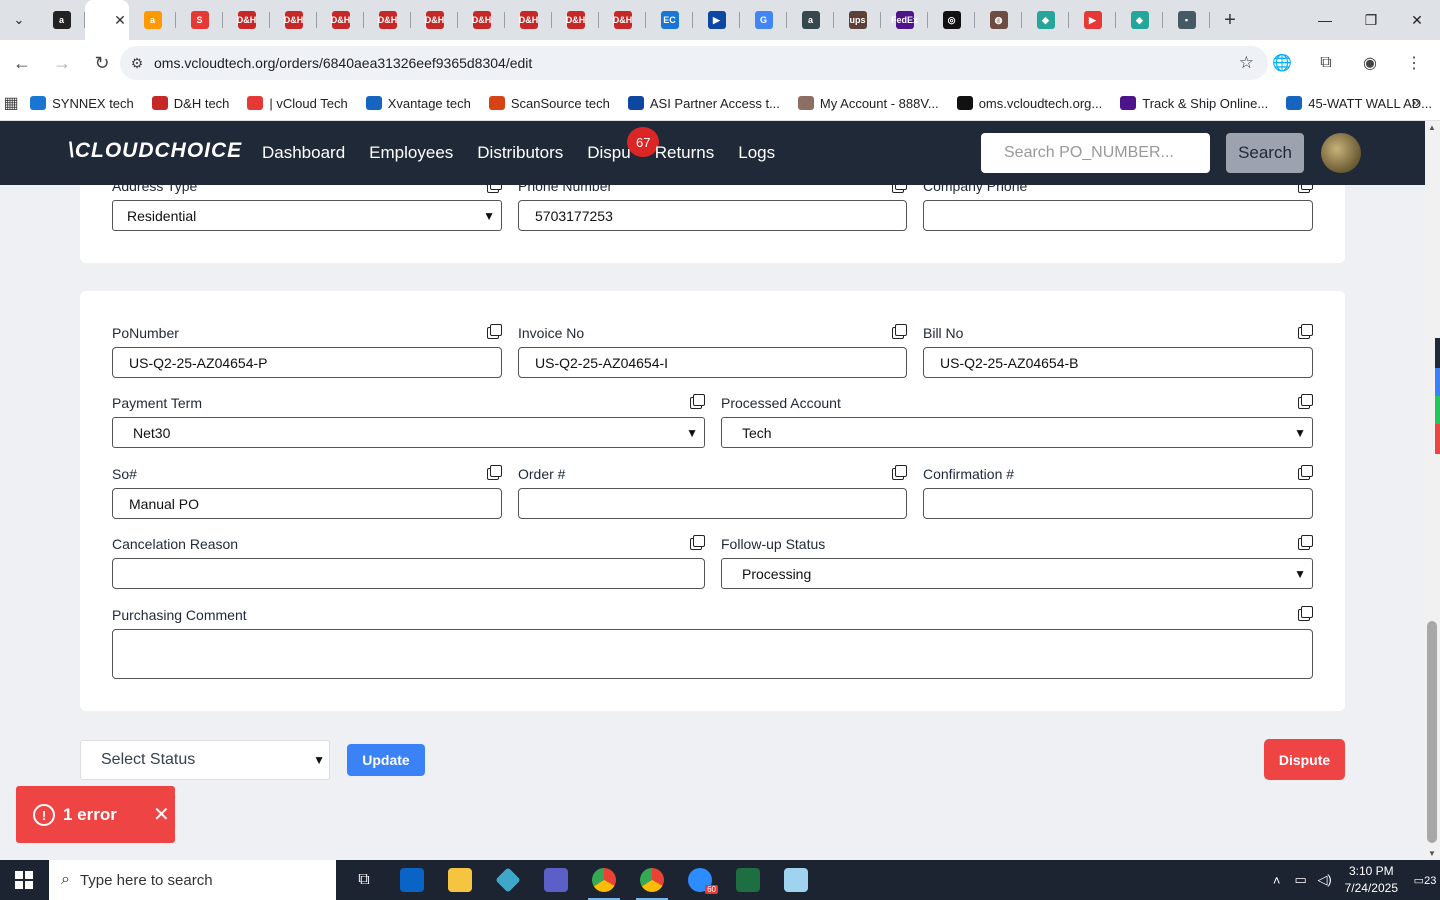 This screenshot has width=1440, height=900. I want to click on browser-tab: ▪, so click(1186, 20).